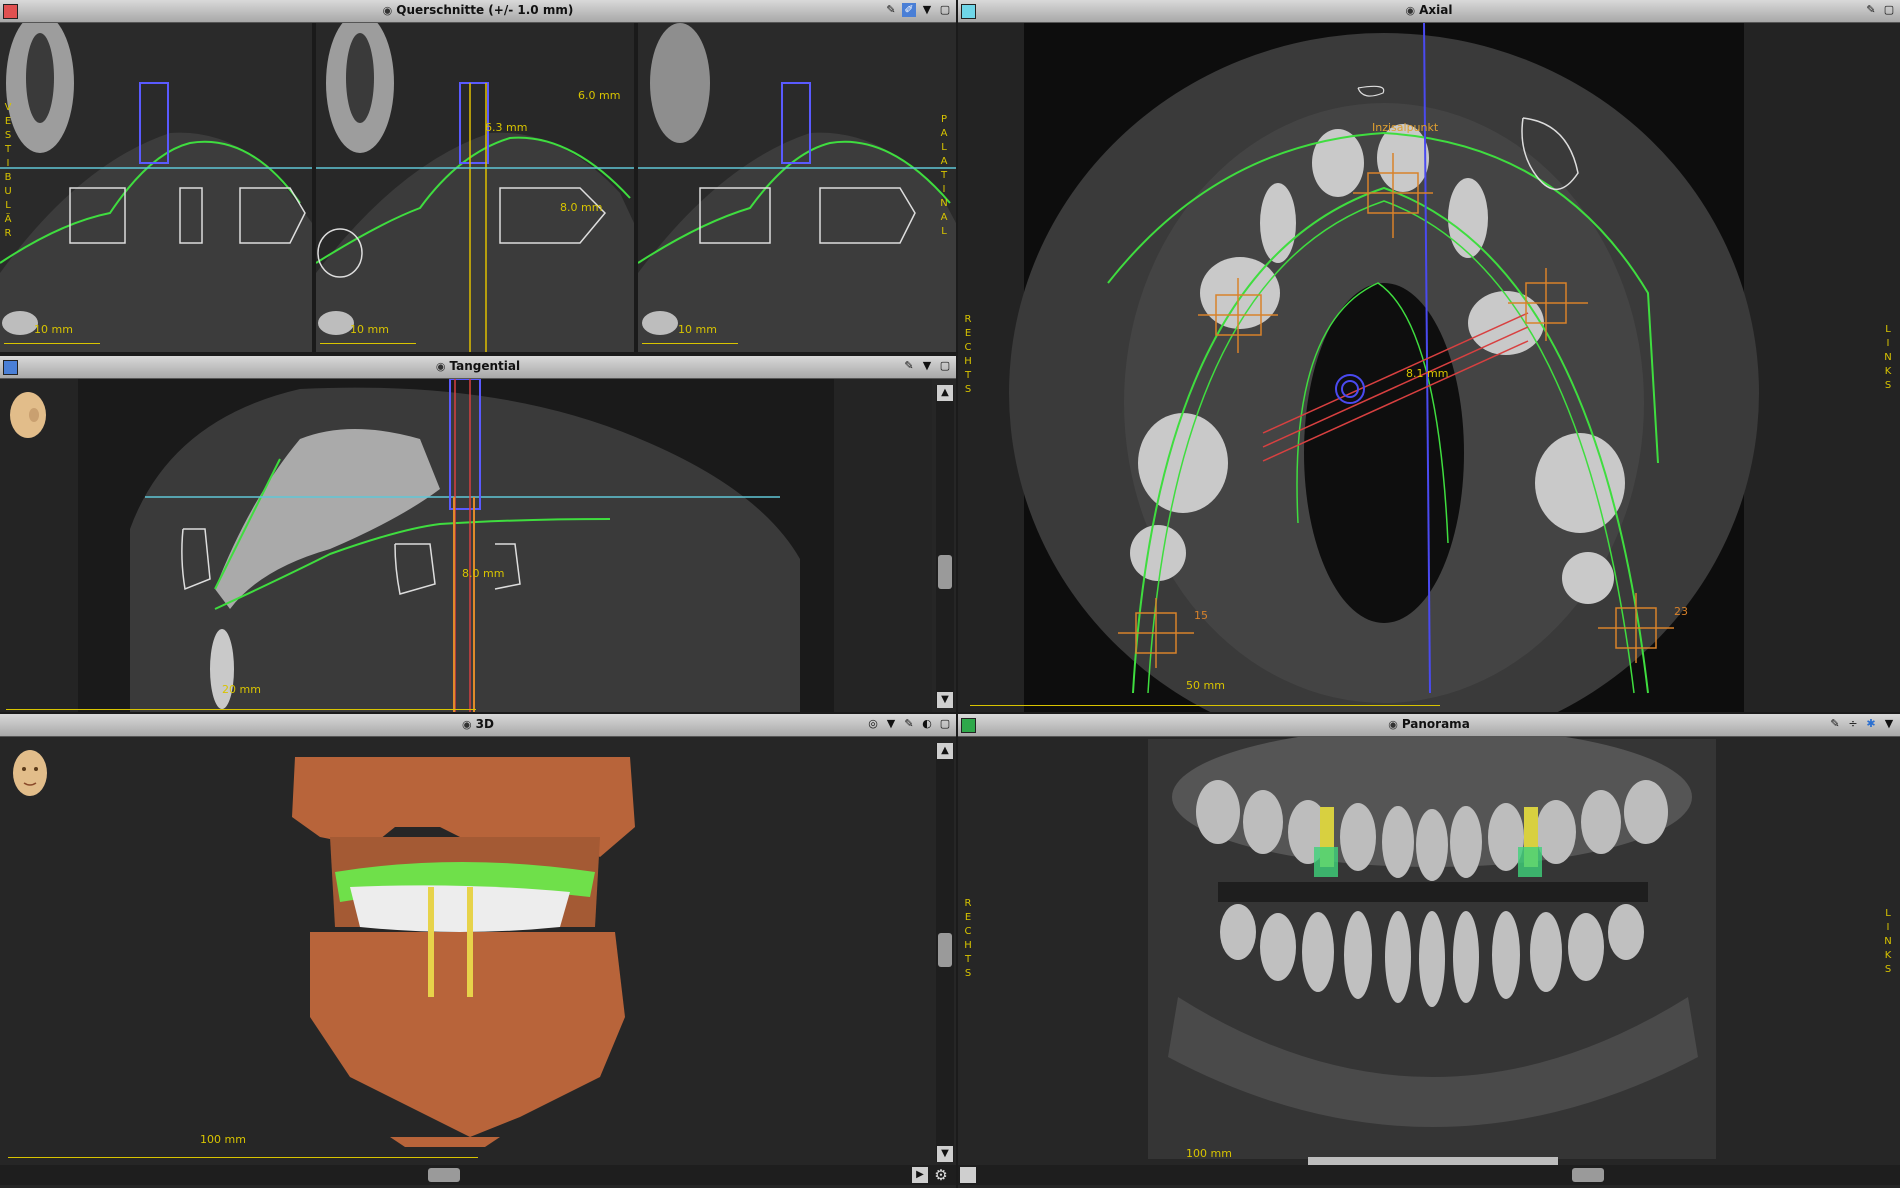  I want to click on panel-tools: ◎ ▼ ✎ ◐ ▢, so click(909, 724).